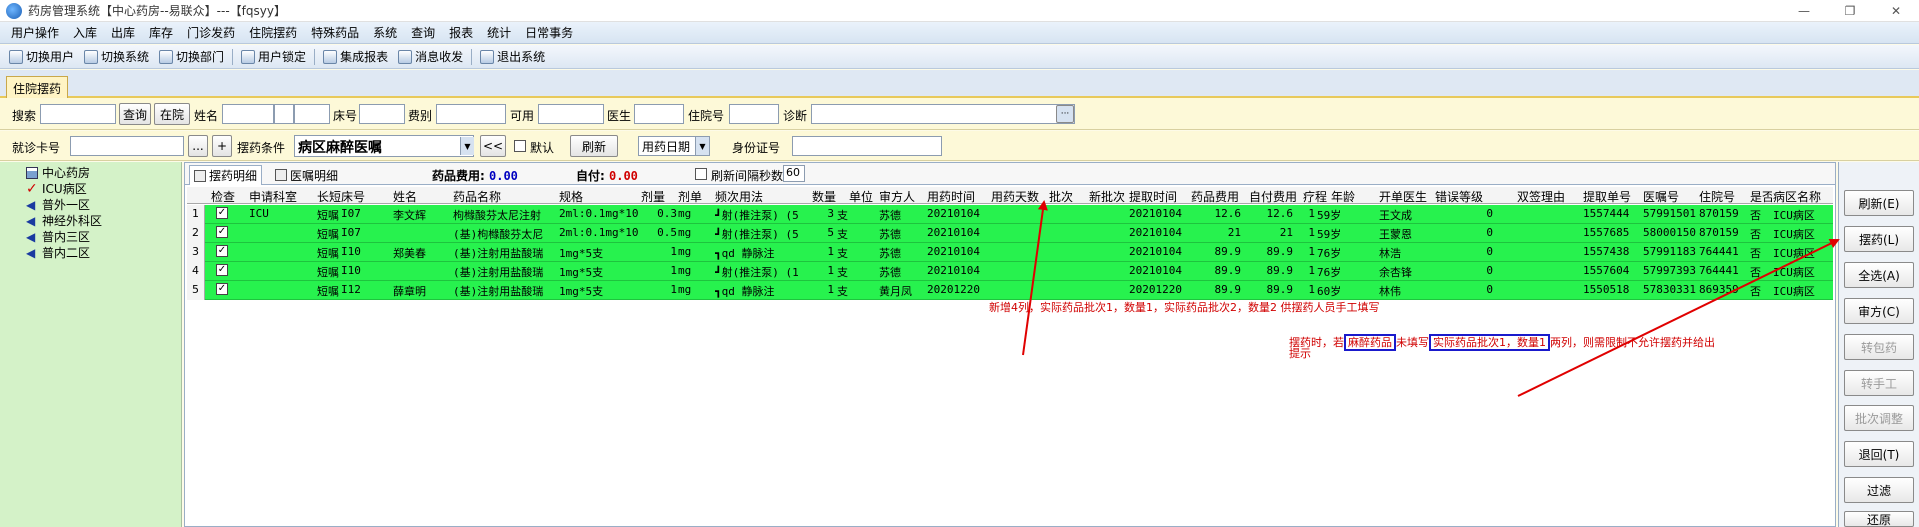 This screenshot has height=527, width=1919. I want to click on arrow-to-dispense-button, so click(1678, 318).